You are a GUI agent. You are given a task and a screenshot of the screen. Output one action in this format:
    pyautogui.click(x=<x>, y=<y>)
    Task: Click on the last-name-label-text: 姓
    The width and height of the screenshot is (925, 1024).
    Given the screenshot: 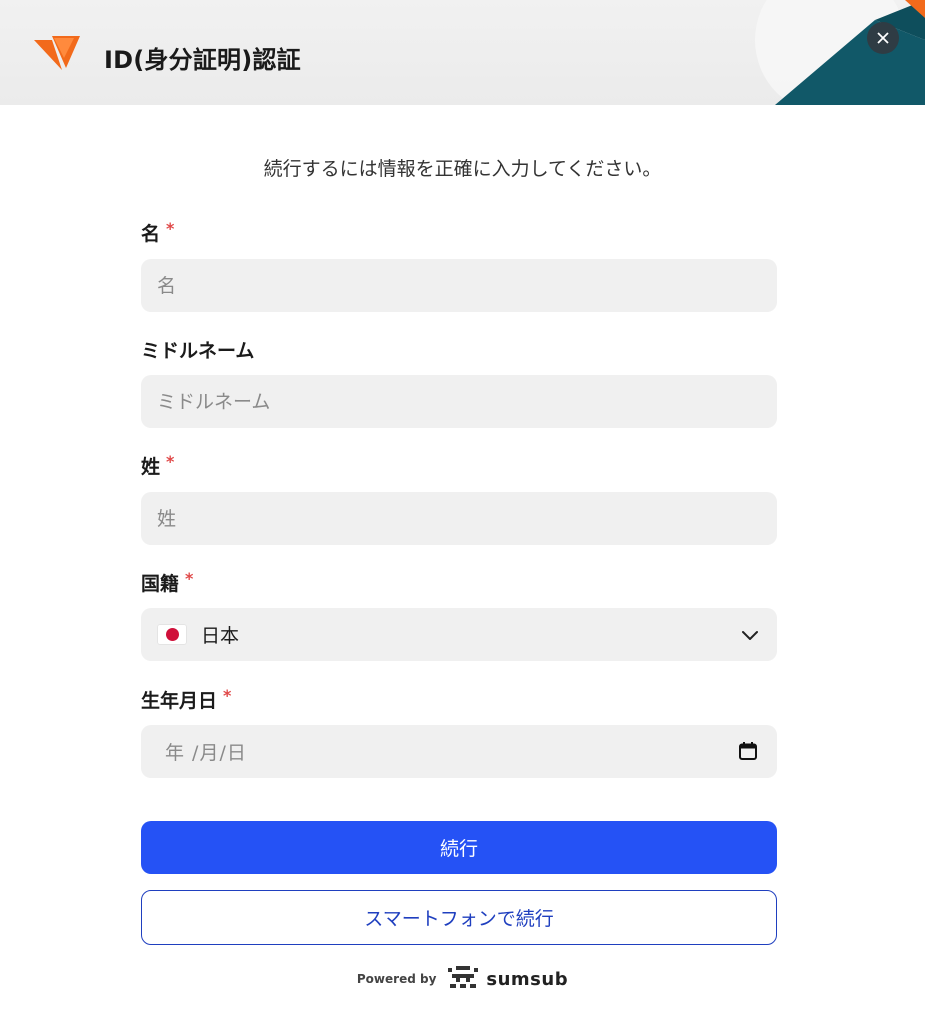 What is the action you would take?
    pyautogui.click(x=151, y=467)
    